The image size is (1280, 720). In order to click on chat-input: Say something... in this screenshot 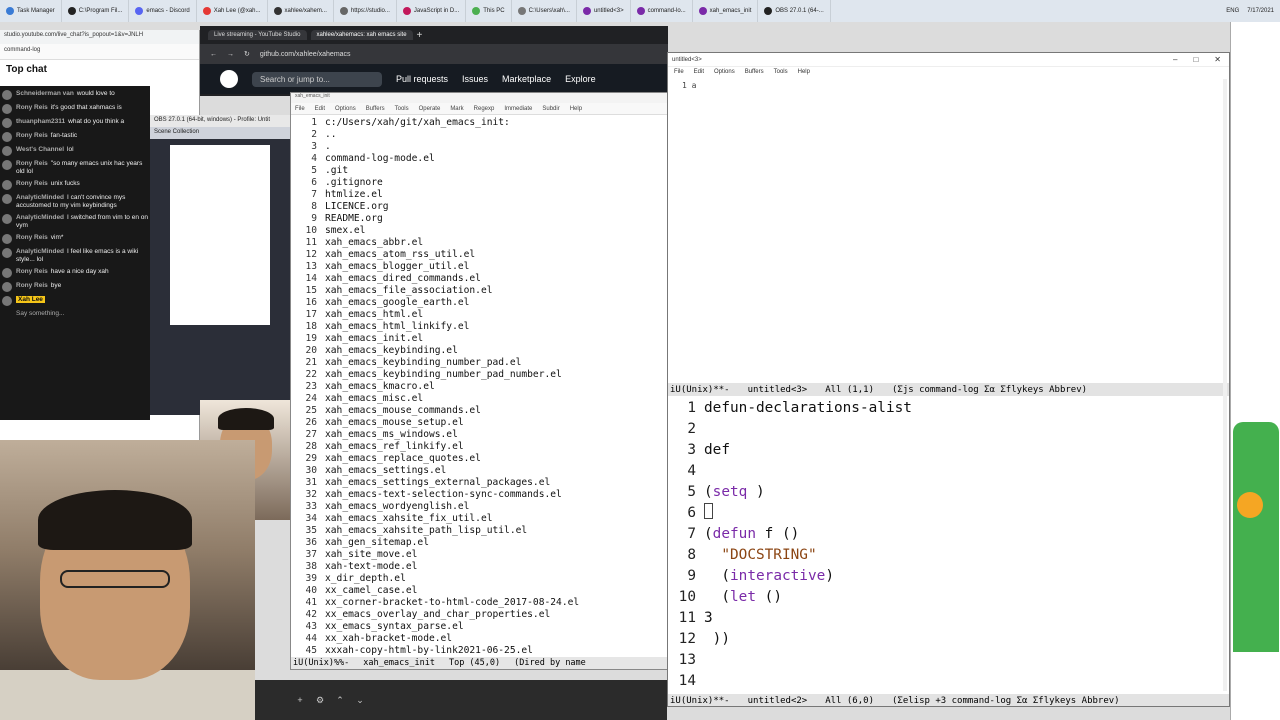, I will do `click(75, 313)`.